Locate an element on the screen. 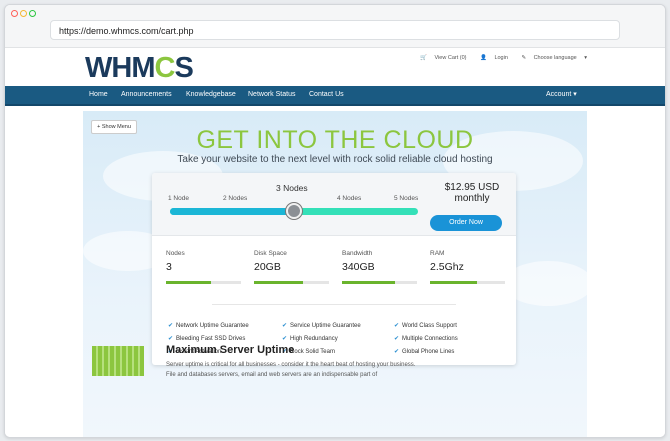  feature-label: Service Uptime Guarantee is located at coordinates (325, 326).